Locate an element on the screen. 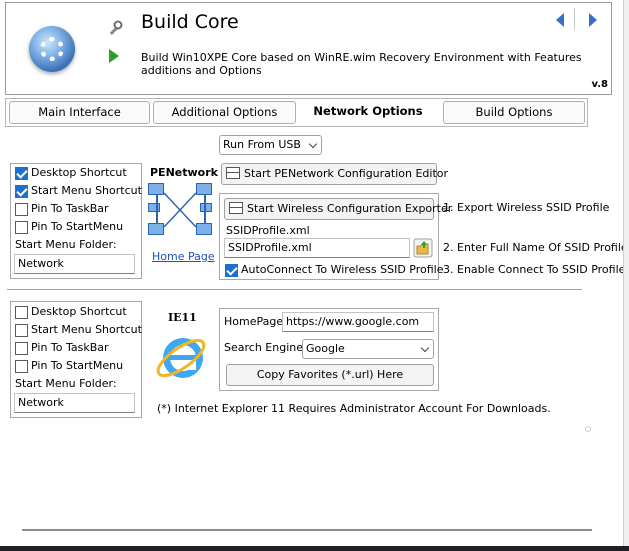 This screenshot has width=629, height=551. section-divider is located at coordinates (294, 290).